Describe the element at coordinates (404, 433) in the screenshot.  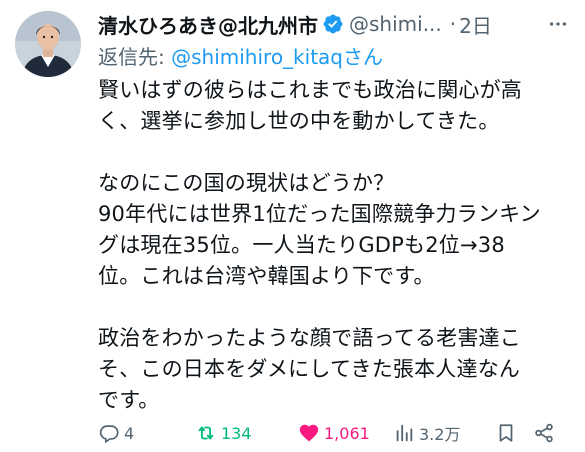
I see `views-icon` at that location.